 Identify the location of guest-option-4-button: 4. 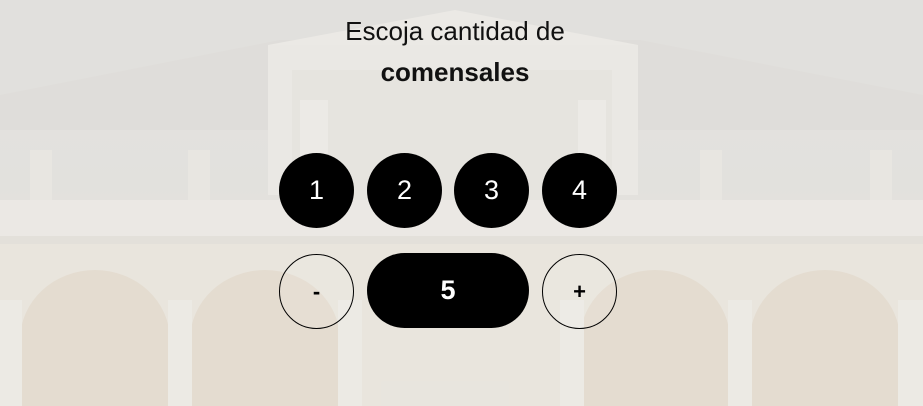
(579, 190).